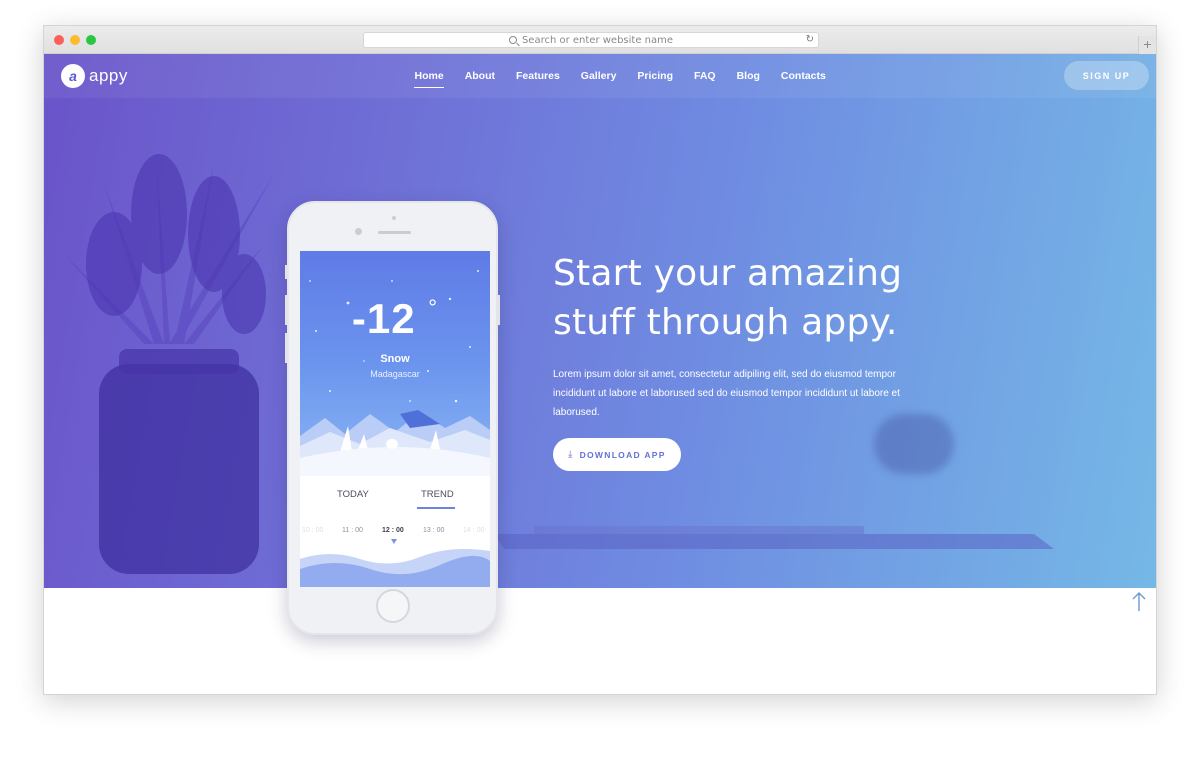  I want to click on download-app-button: ⤓ DOWNLOAD APP, so click(617, 454).